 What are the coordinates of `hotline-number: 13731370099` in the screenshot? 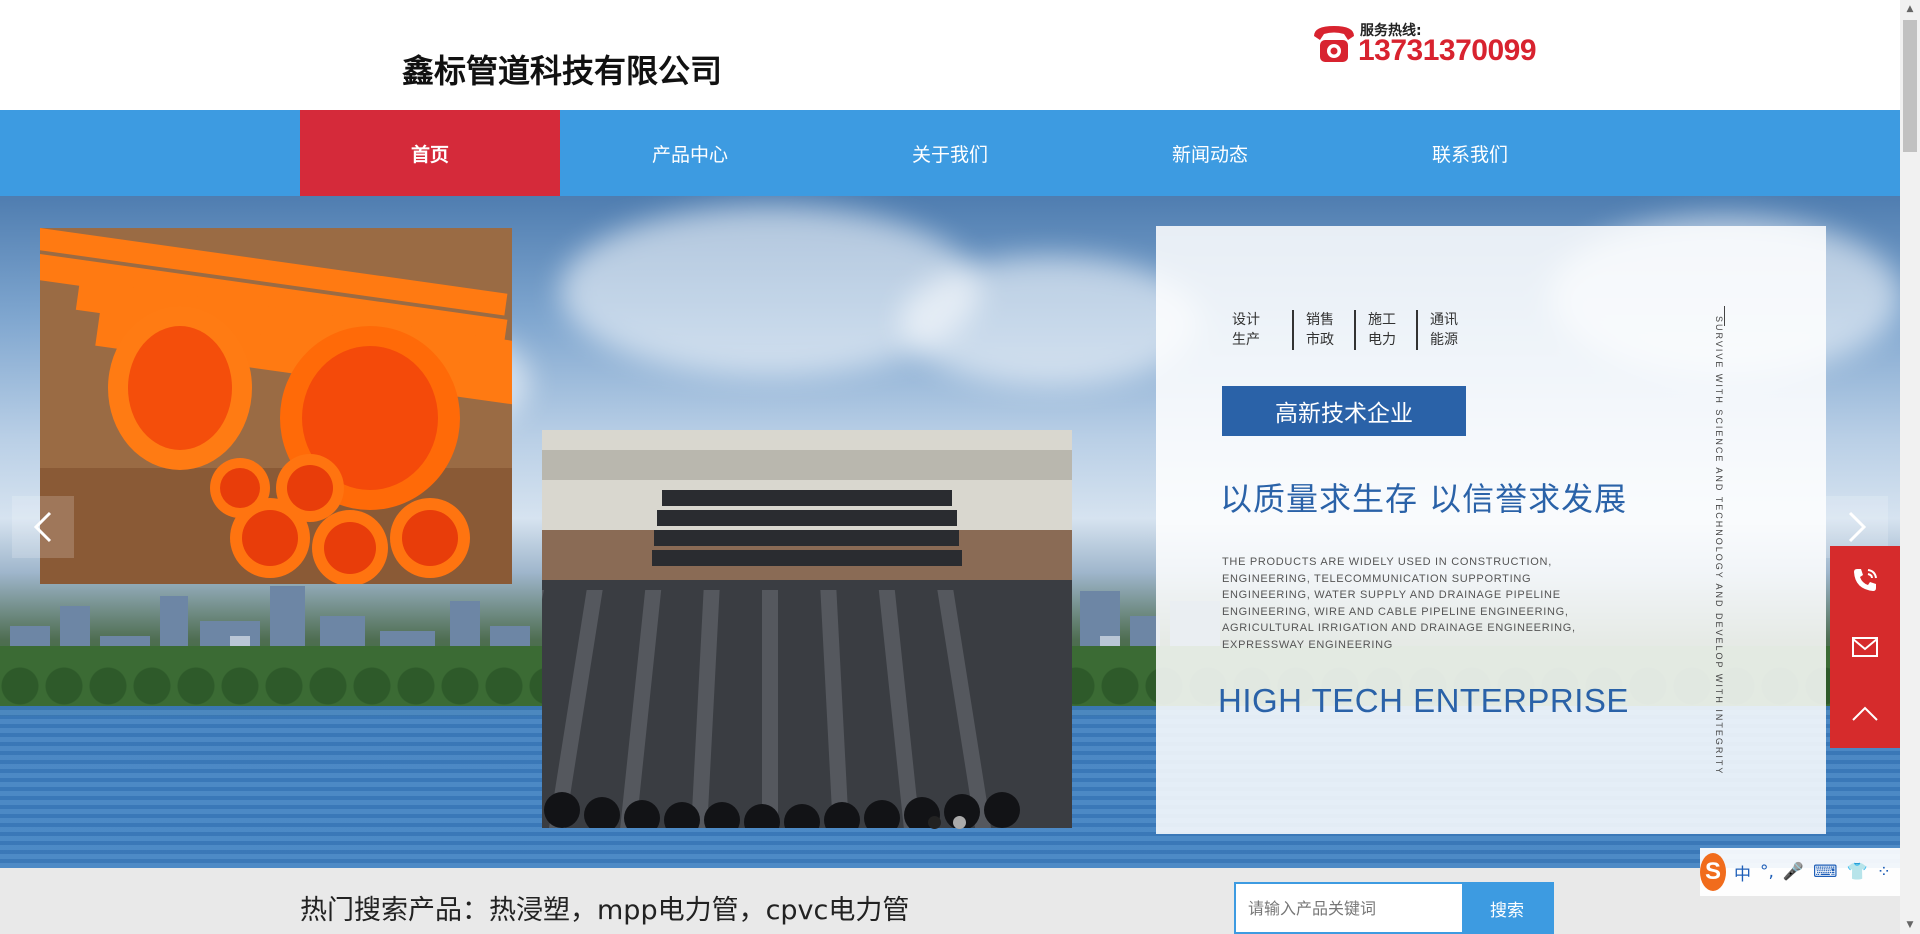 It's located at (1447, 51).